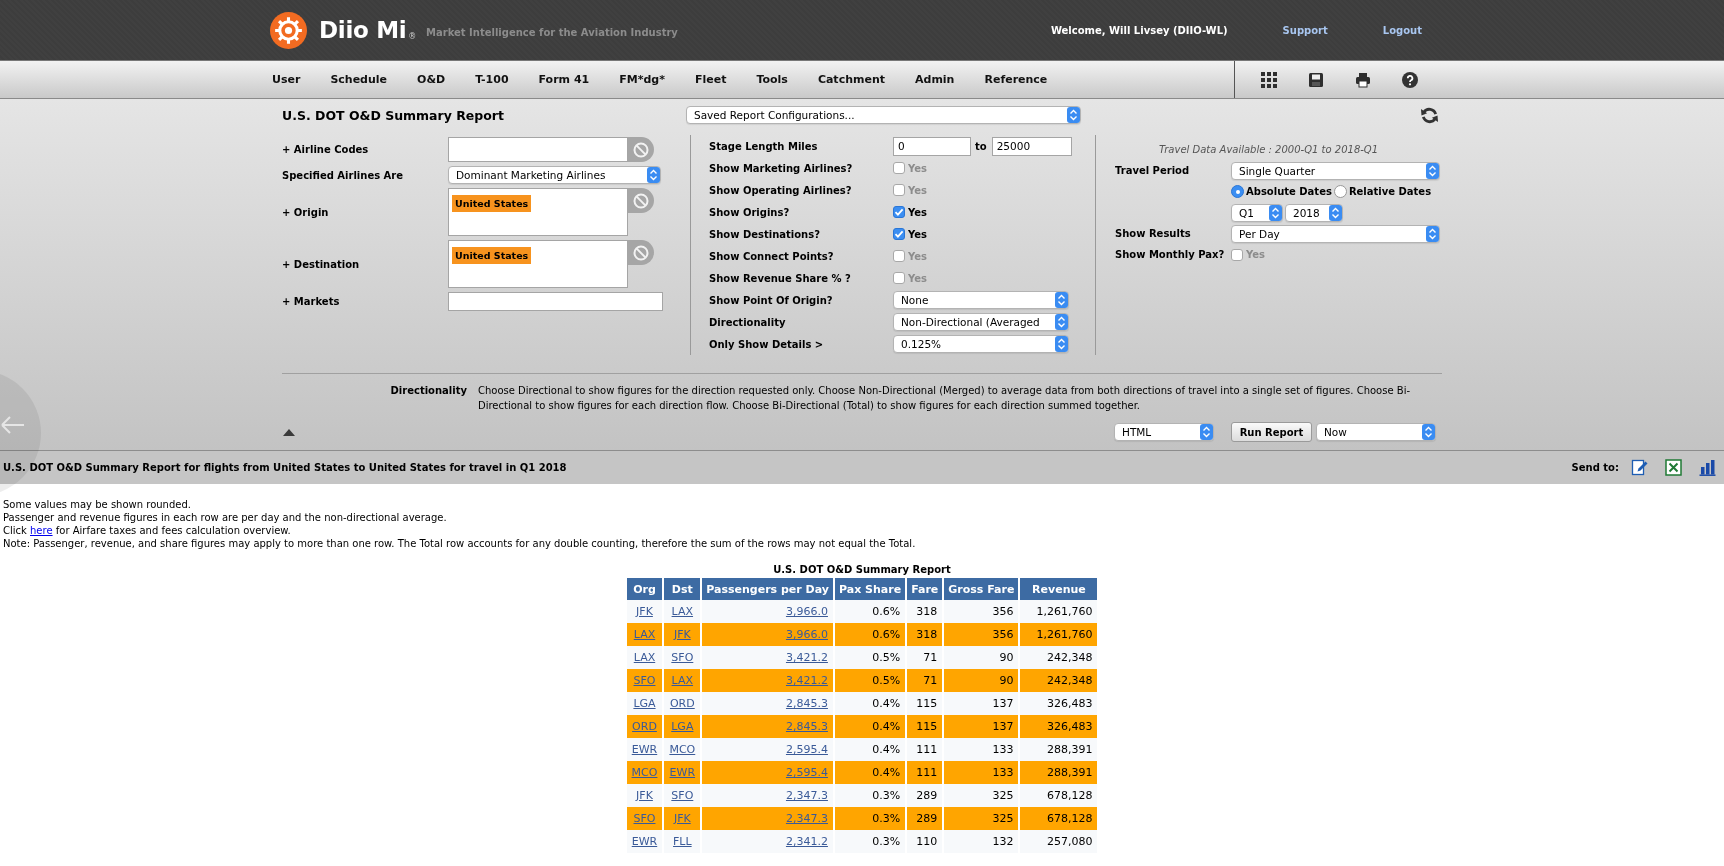  Describe the element at coordinates (492, 79) in the screenshot. I see `menu-item: T-100` at that location.